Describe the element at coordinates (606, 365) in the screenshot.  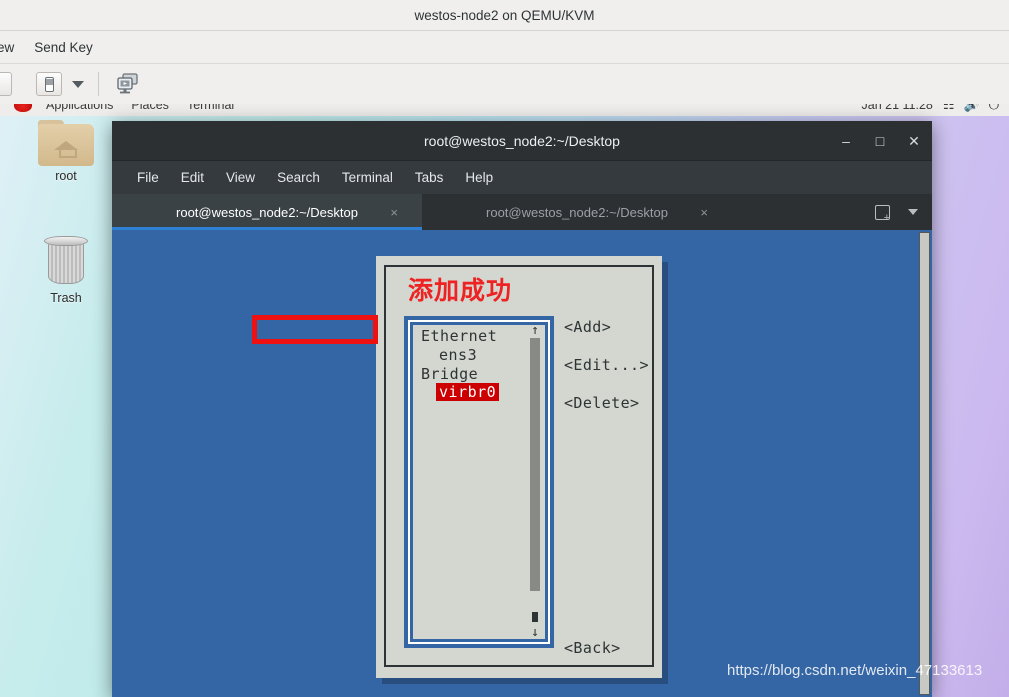
I see `edit-button: <Edit...>` at that location.